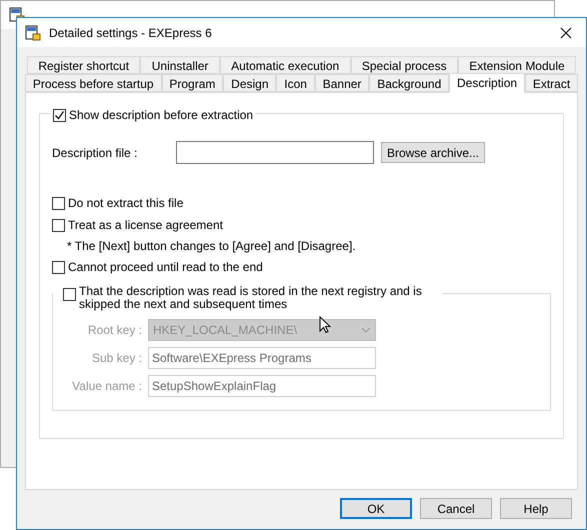  I want to click on tab: Automatic execution, so click(285, 65).